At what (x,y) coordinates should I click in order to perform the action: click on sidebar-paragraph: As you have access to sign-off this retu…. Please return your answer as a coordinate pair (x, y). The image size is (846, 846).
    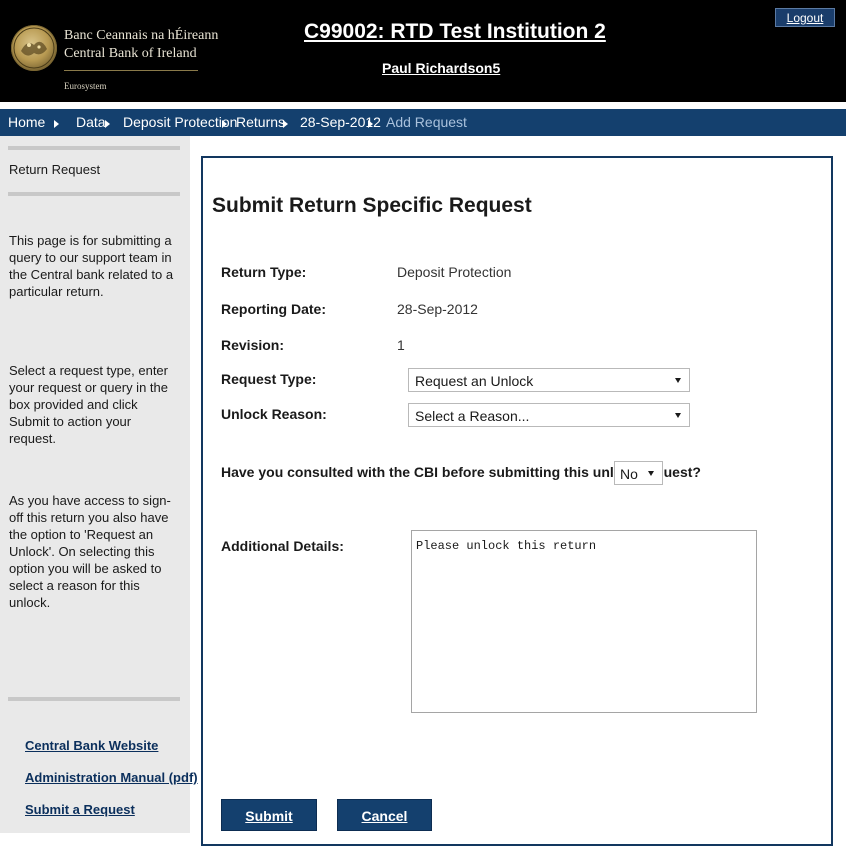
    Looking at the image, I should click on (90, 551).